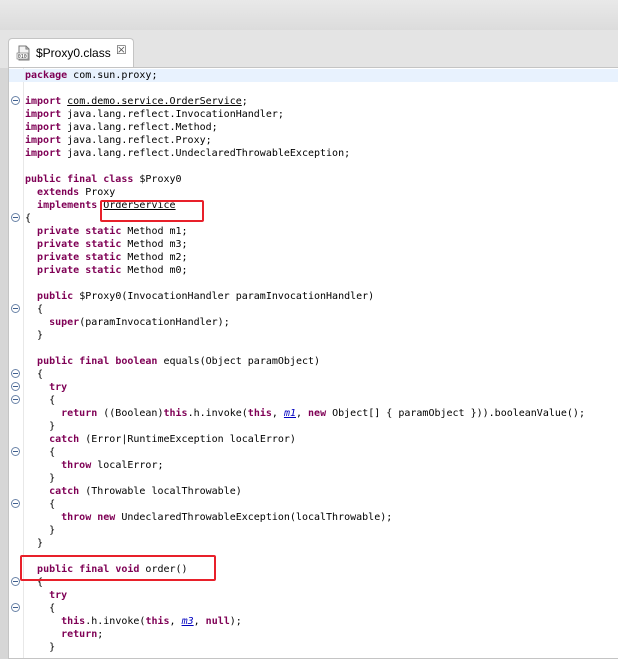 This screenshot has height=659, width=618. I want to click on code-line: private static Method m1;, so click(112, 231).